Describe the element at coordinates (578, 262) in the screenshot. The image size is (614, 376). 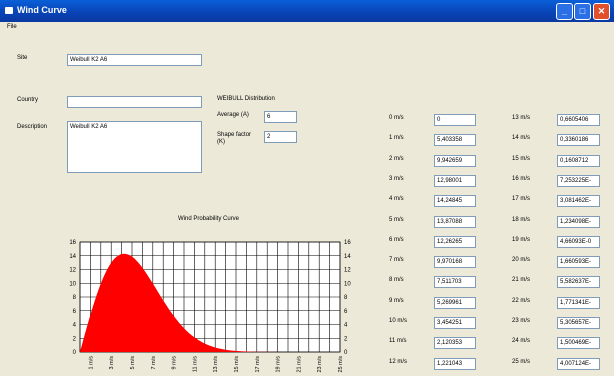
I see `speed-value-input: 1,660593E-` at that location.